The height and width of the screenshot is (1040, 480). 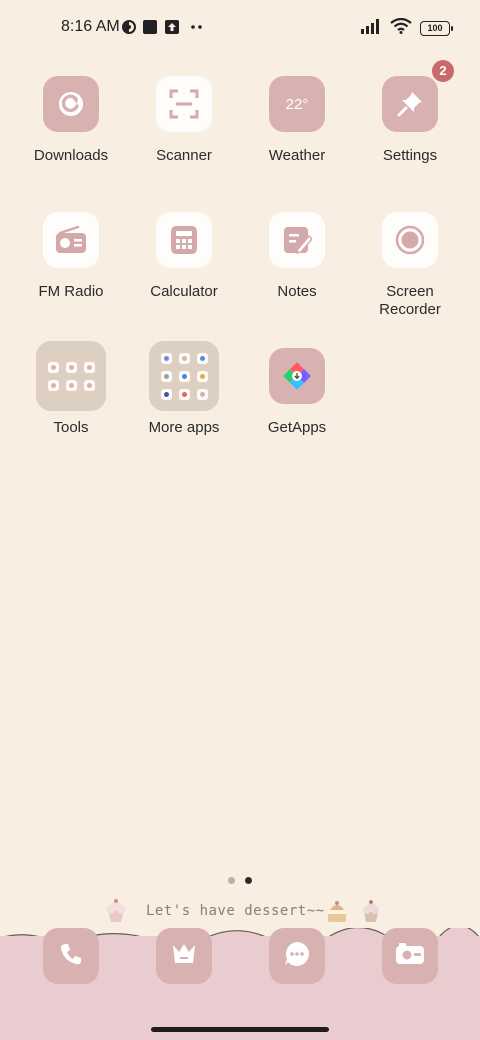 What do you see at coordinates (184, 104) in the screenshot?
I see `scanner-icon` at bounding box center [184, 104].